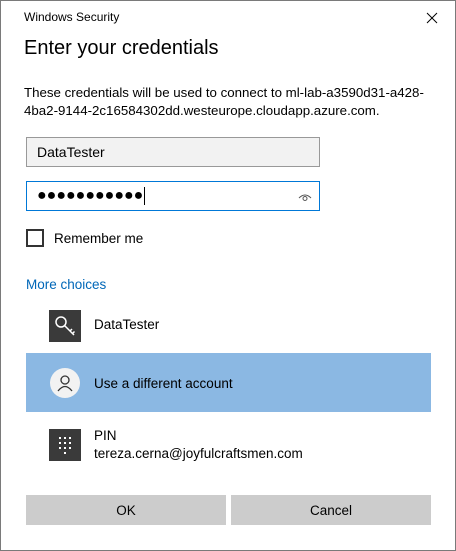  Describe the element at coordinates (198, 453) in the screenshot. I see `account-detail: tereza.cerna@joyfulcraftsmen.com` at that location.